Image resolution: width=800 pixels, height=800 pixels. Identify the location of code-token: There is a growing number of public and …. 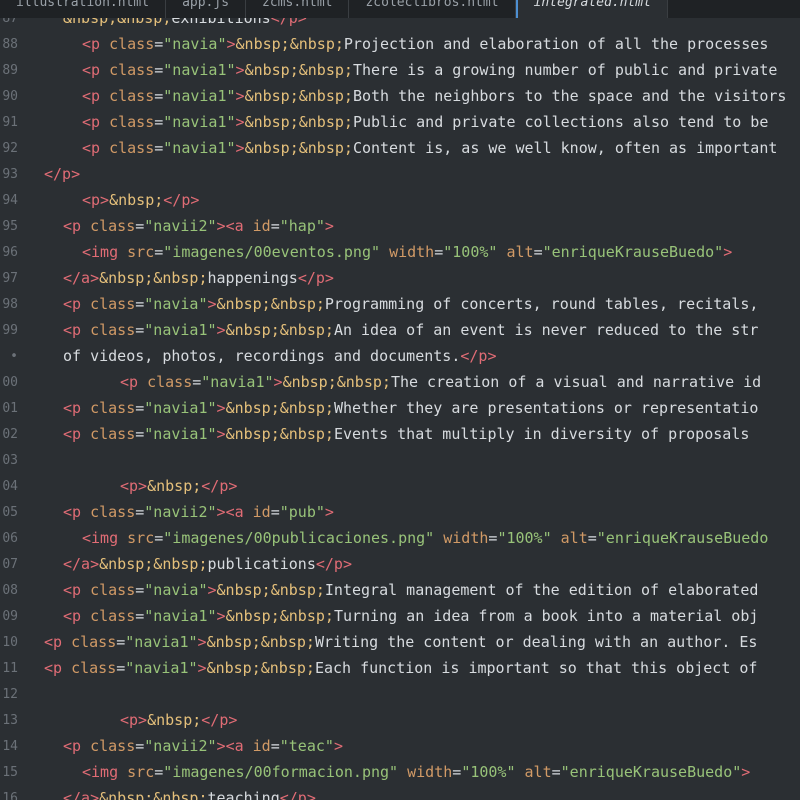
(565, 70).